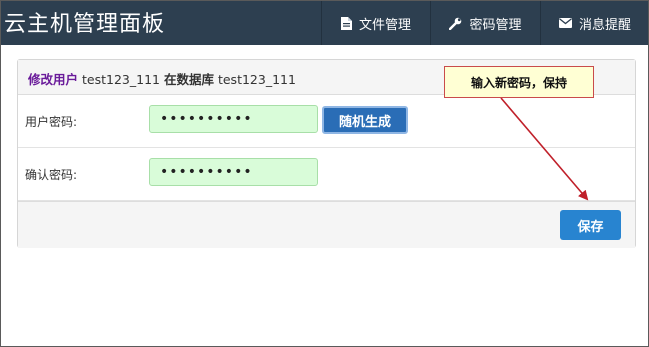 This screenshot has width=649, height=347. Describe the element at coordinates (544, 149) in the screenshot. I see `annotation-arrow` at that location.